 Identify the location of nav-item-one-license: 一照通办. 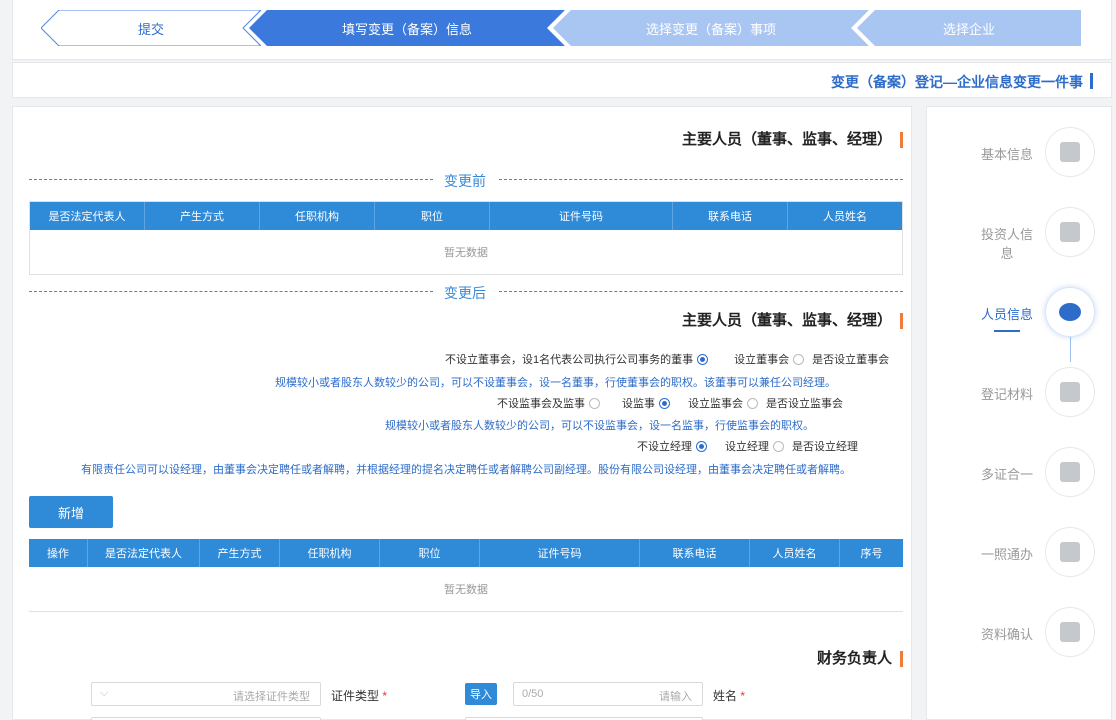
(1020, 553).